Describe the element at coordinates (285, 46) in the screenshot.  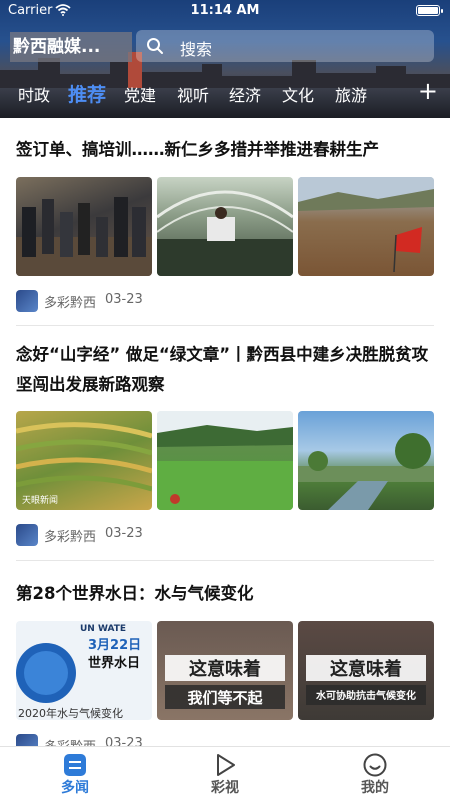
I see `search-bar: 搜索` at that location.